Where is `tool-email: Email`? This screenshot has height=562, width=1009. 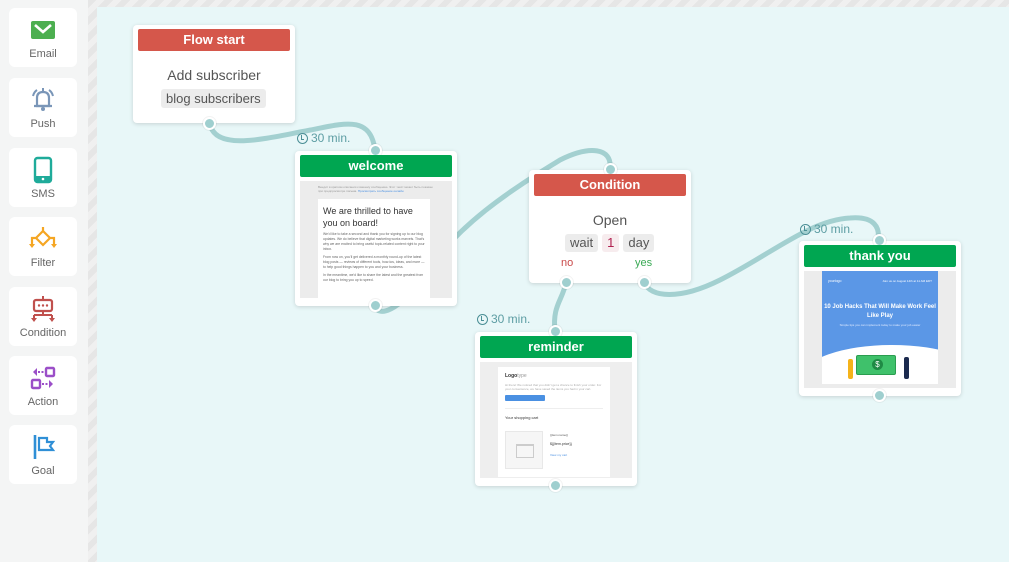
tool-email: Email is located at coordinates (43, 37).